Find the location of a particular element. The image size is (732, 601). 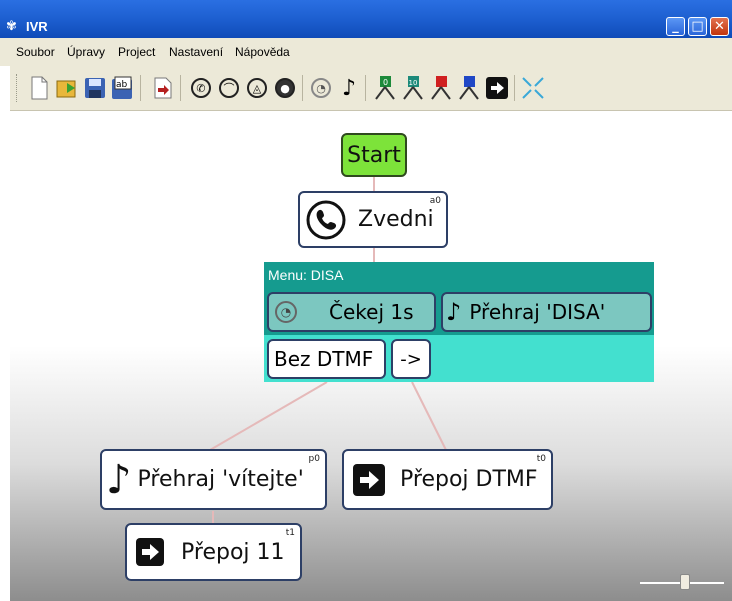

minimize-icon: _ is located at coordinates (675, 26).